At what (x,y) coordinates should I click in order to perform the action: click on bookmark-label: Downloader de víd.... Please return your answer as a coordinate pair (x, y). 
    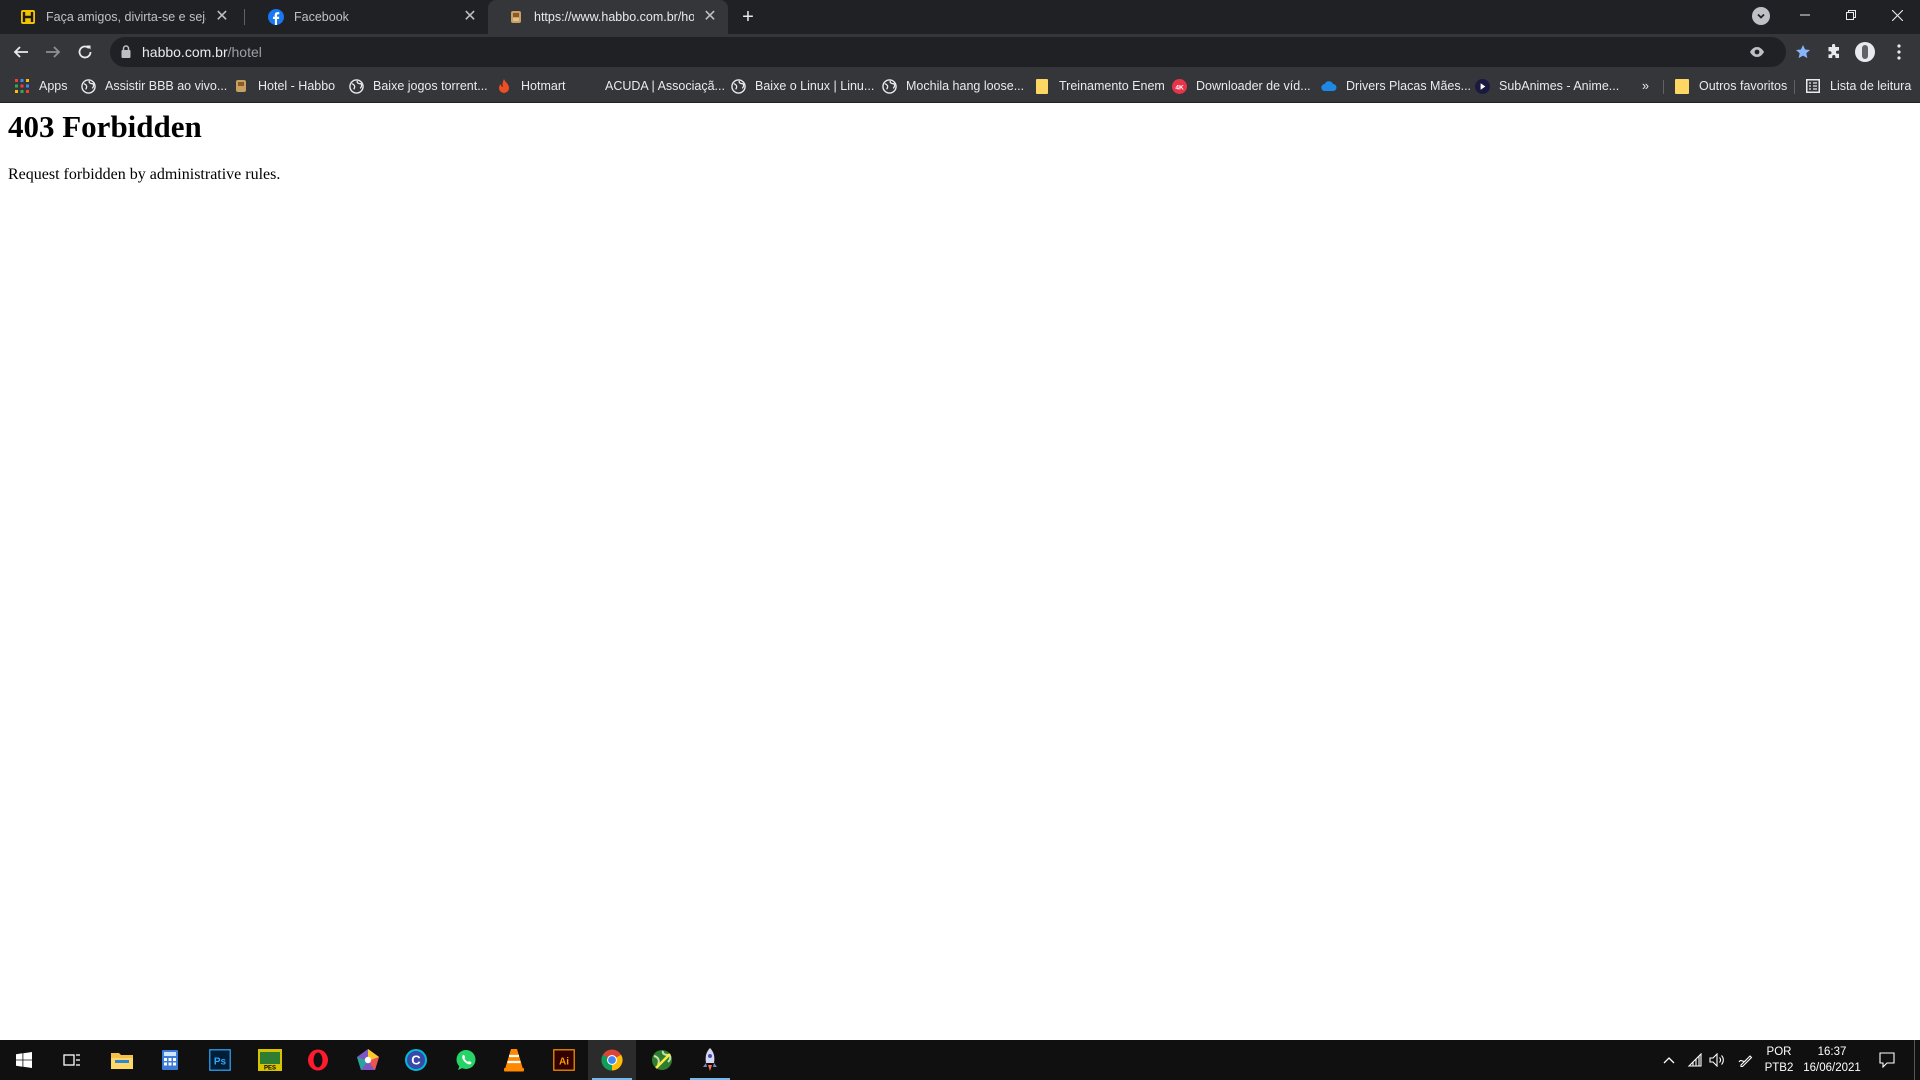
    Looking at the image, I should click on (1253, 86).